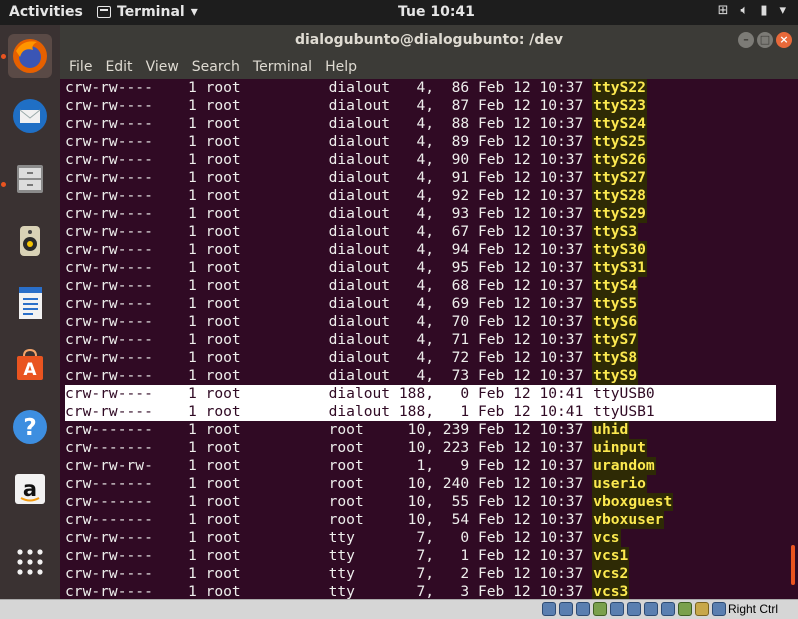  I want to click on display-icon, so click(651, 609).